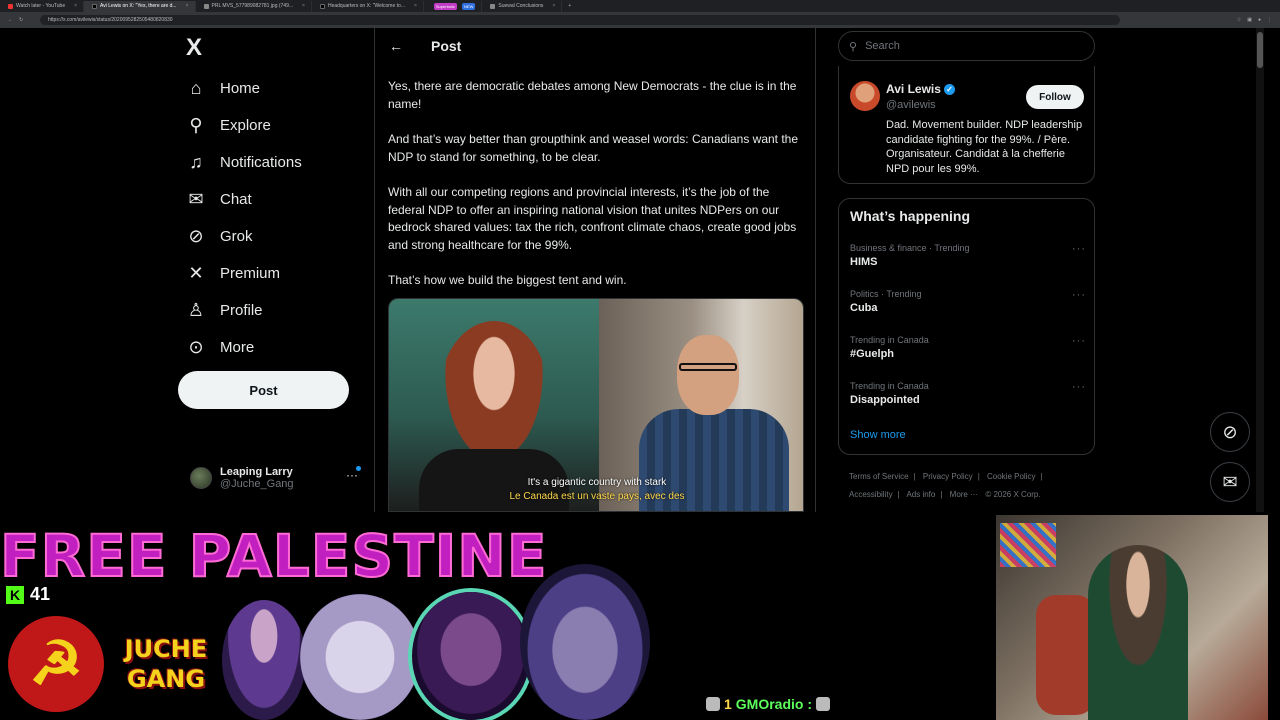 The height and width of the screenshot is (720, 1280). I want to click on nav-premium: ✕ Premium, so click(233, 273).